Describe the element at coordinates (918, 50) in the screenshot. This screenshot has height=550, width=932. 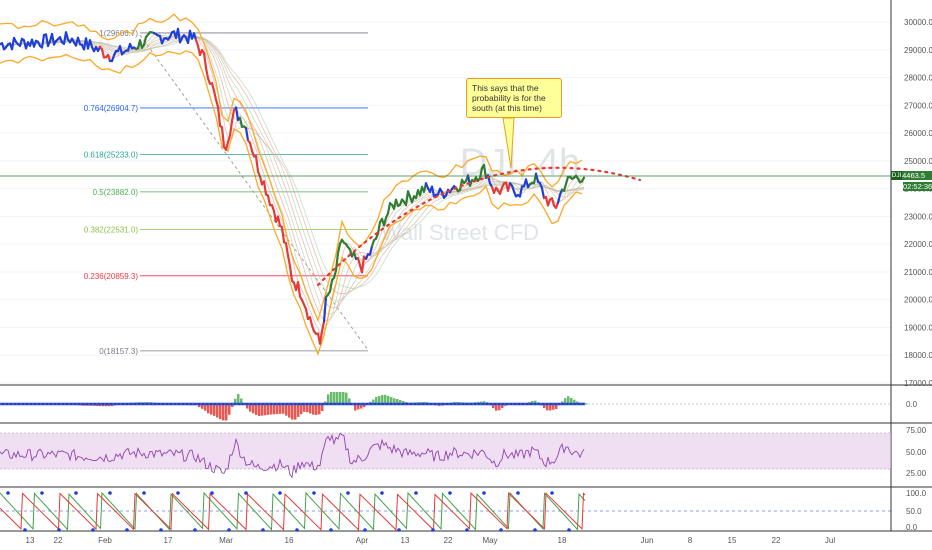
I see `price-axis-label: 29000.0` at that location.